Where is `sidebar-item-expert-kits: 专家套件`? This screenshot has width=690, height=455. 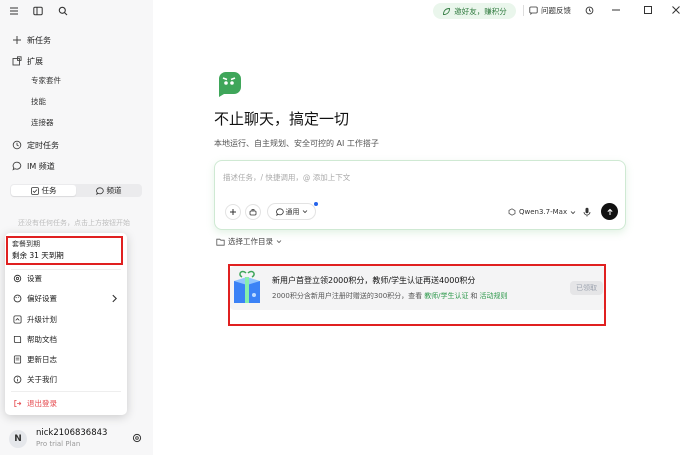
sidebar-item-expert-kits: 专家套件 is located at coordinates (46, 81).